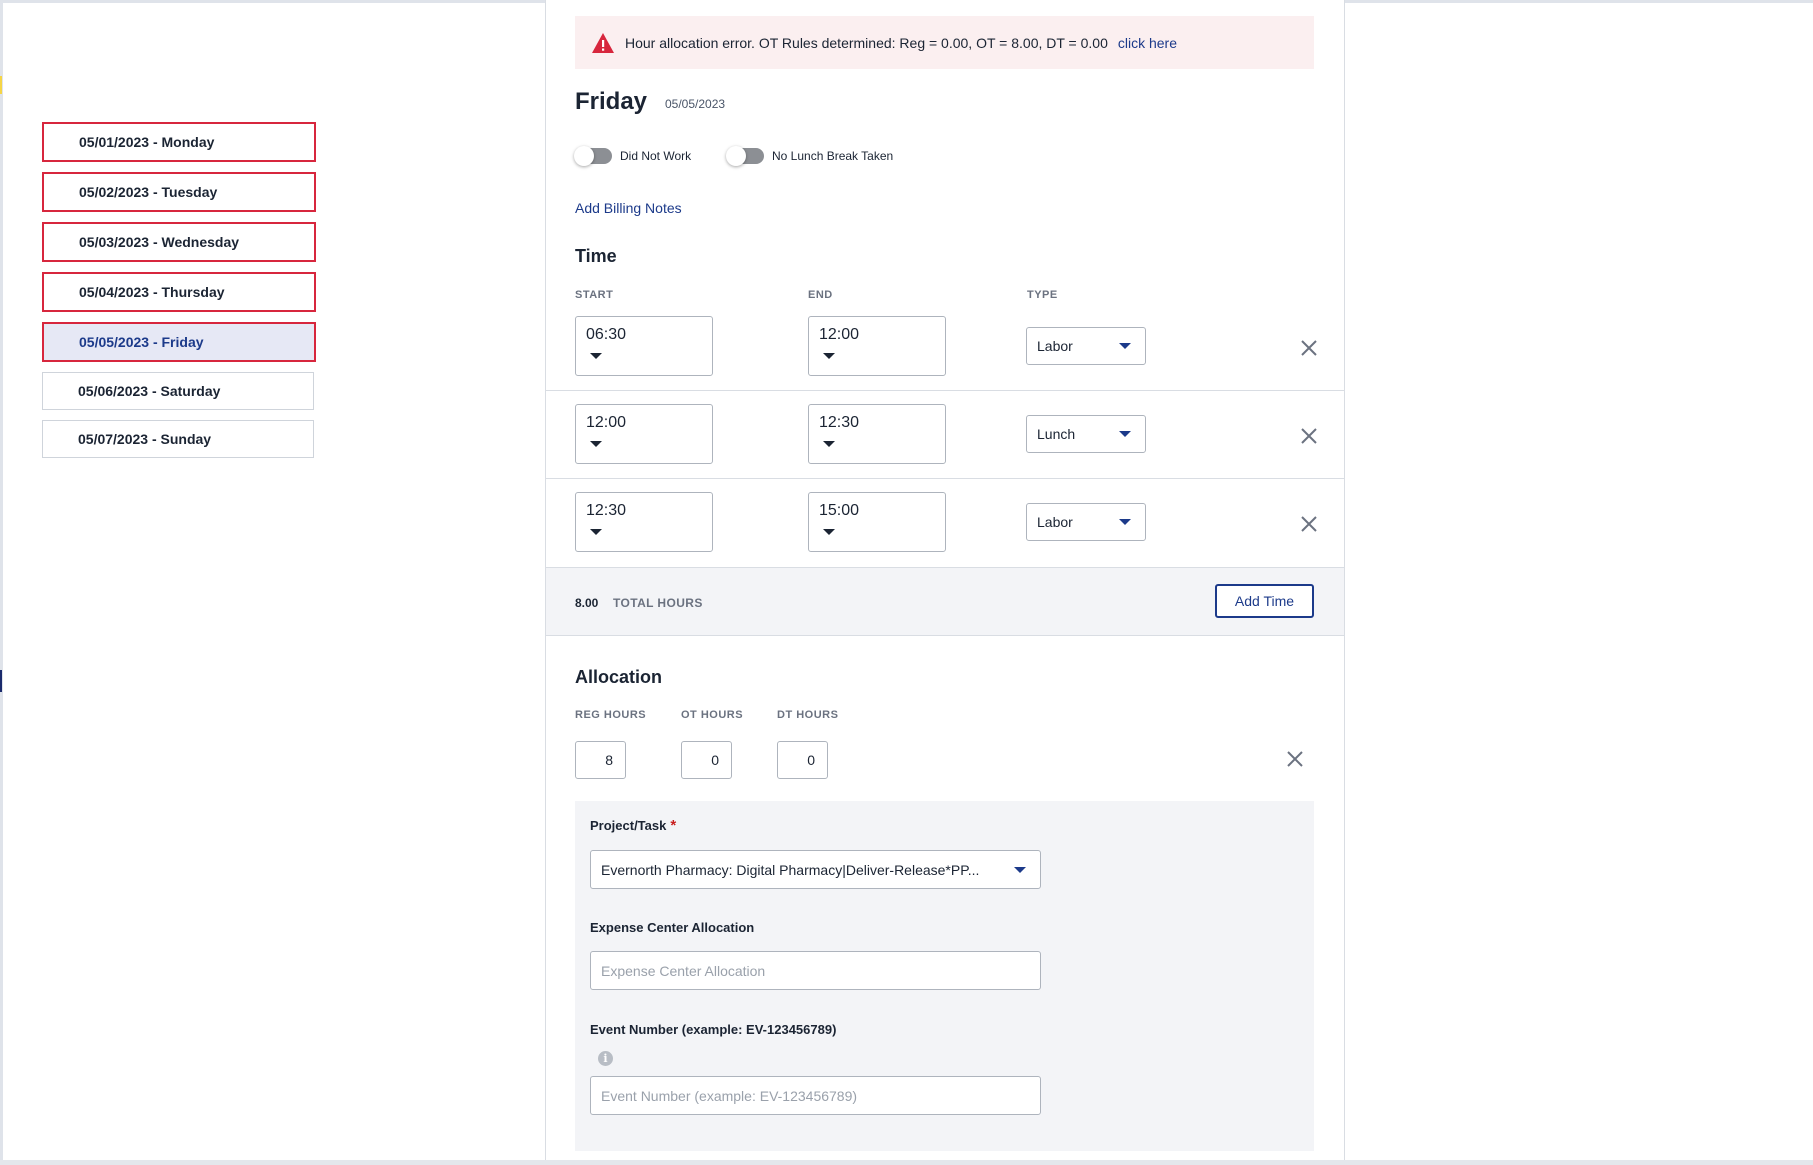 This screenshot has width=1813, height=1165. What do you see at coordinates (619, 677) in the screenshot?
I see `allocation-section-title: Allocation` at bounding box center [619, 677].